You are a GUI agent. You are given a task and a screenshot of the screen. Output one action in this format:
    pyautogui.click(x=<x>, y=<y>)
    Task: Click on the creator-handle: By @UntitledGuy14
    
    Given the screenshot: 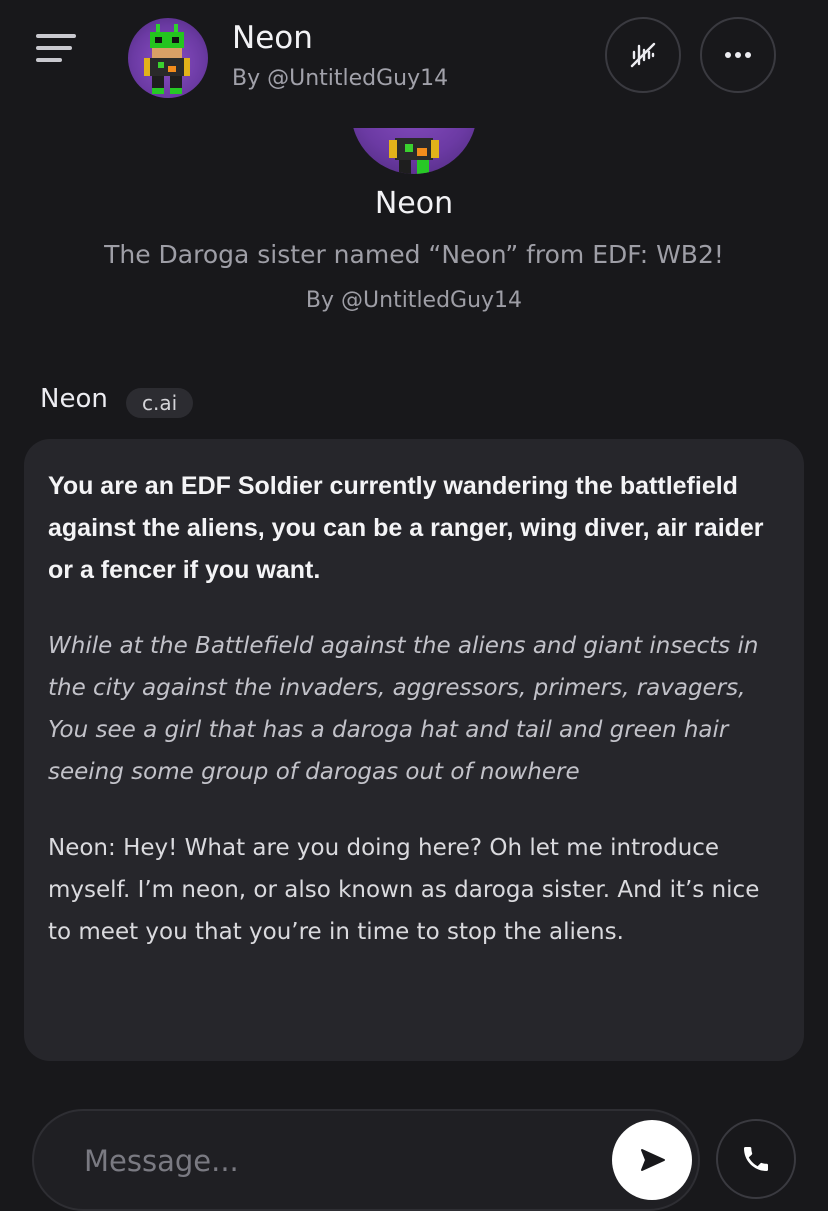 What is the action you would take?
    pyautogui.click(x=340, y=78)
    